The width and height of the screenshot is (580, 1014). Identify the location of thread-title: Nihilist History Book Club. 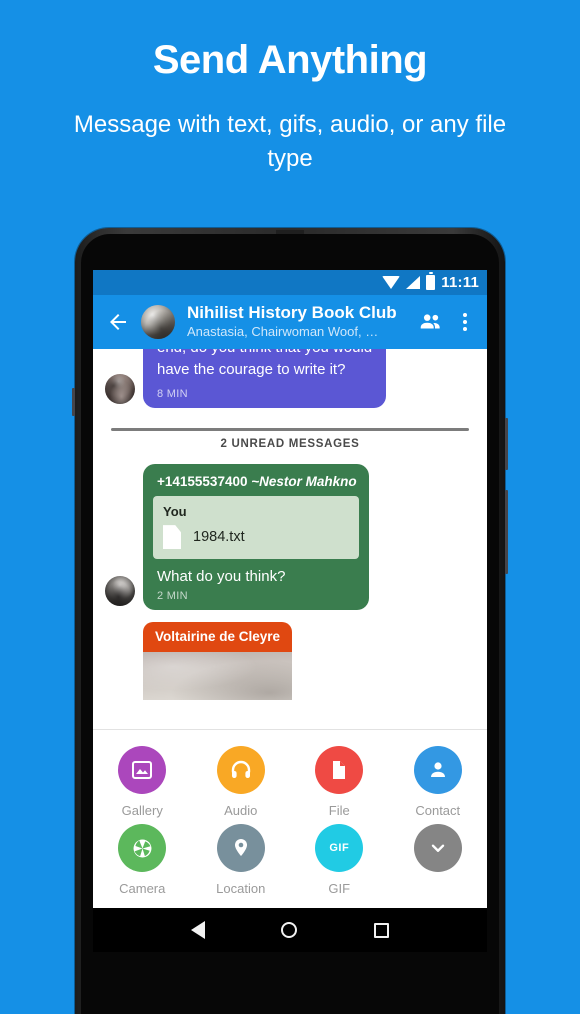
(292, 313).